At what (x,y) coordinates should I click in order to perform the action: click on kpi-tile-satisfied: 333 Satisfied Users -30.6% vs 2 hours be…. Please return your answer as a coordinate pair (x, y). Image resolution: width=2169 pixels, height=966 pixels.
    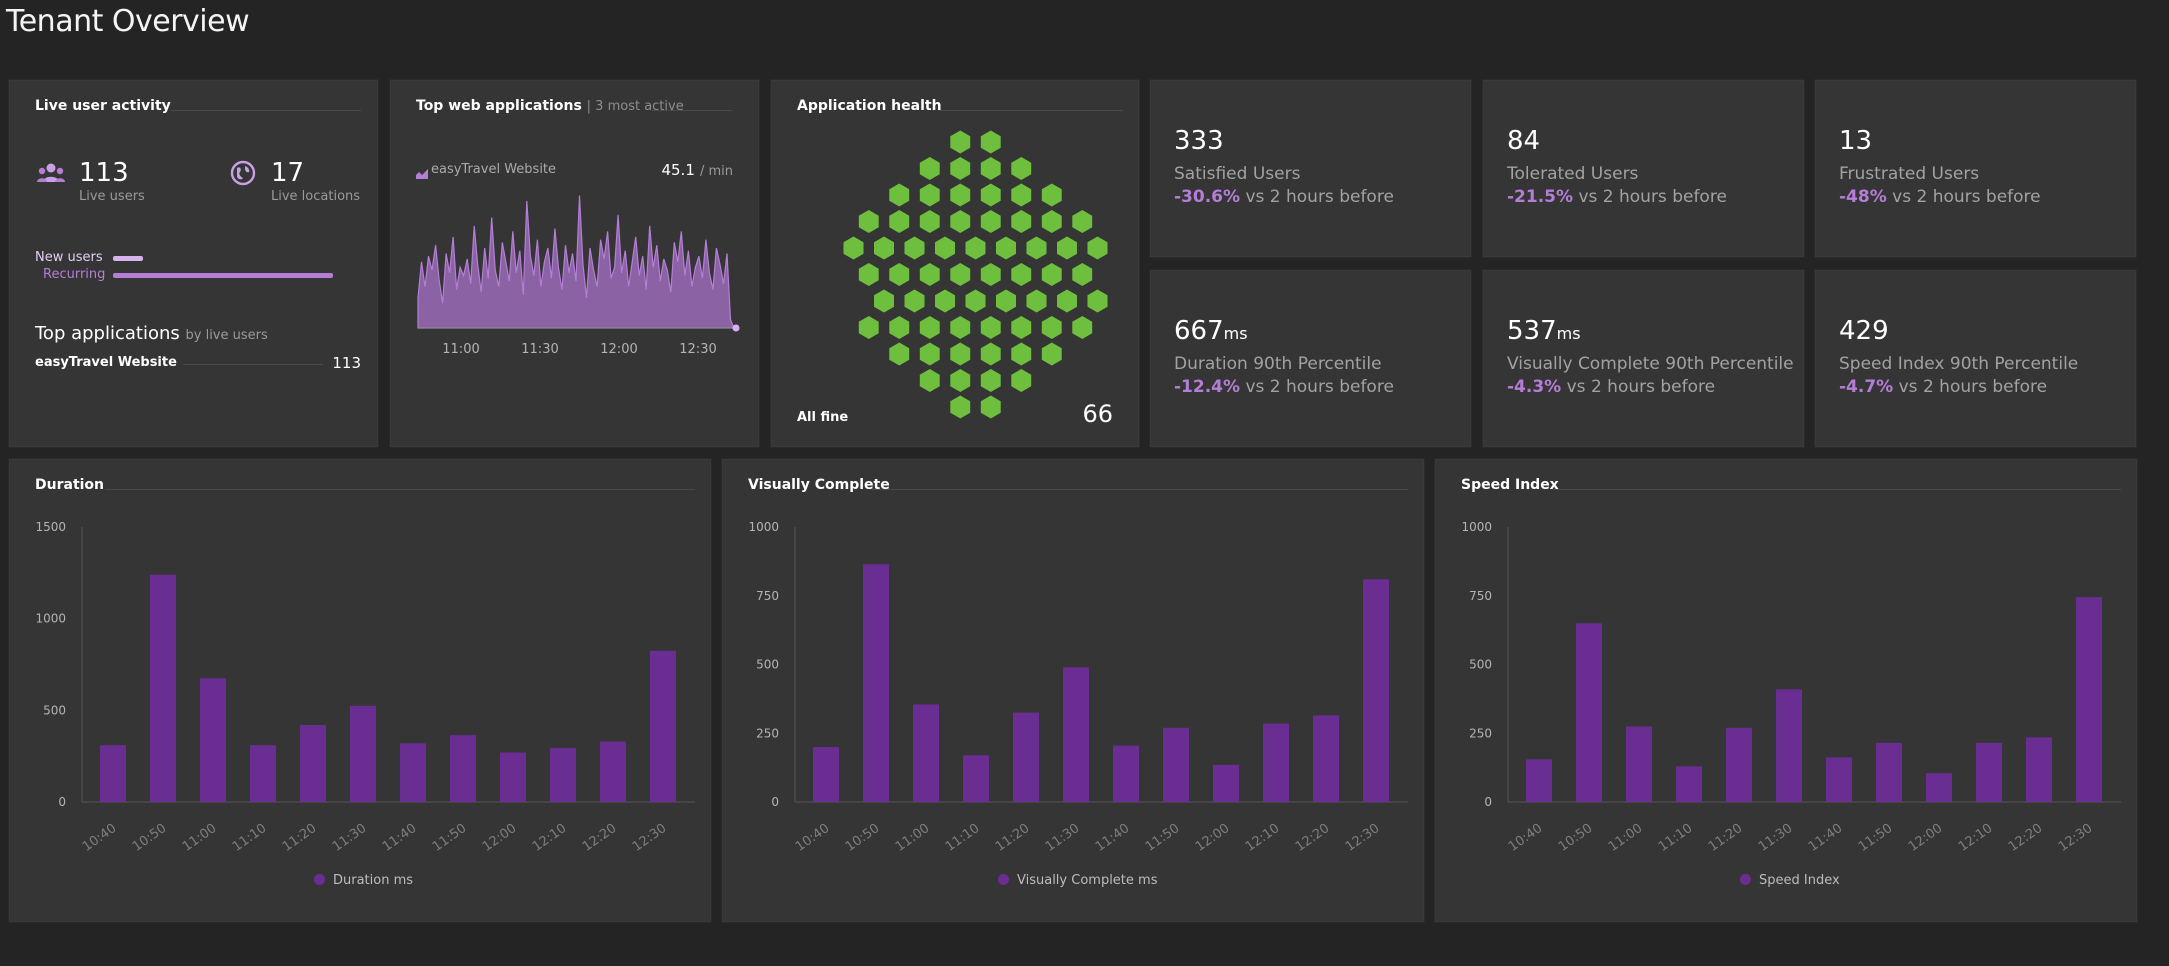
    Looking at the image, I should click on (1310, 168).